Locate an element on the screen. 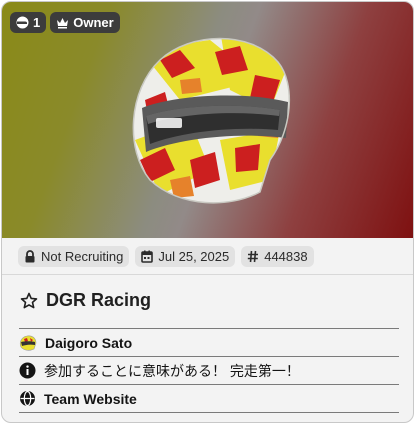 The height and width of the screenshot is (426, 417). helmet-image is located at coordinates (211, 120).